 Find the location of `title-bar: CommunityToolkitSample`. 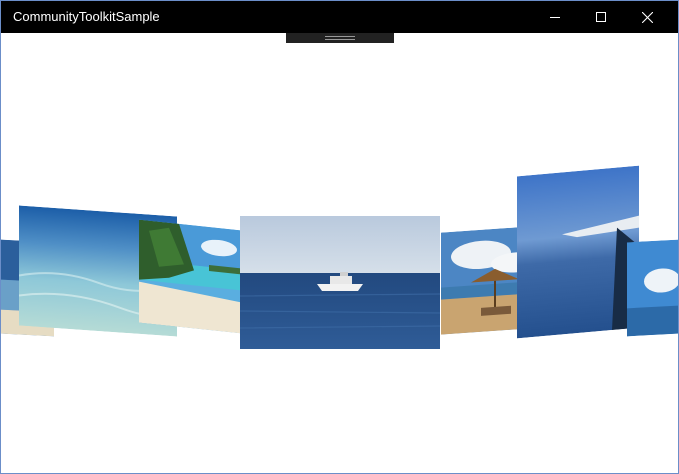

title-bar: CommunityToolkitSample is located at coordinates (339, 17).